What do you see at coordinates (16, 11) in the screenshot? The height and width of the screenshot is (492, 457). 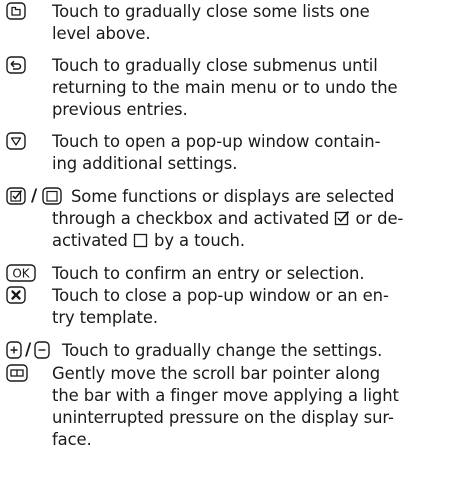 I see `list-up-icon` at bounding box center [16, 11].